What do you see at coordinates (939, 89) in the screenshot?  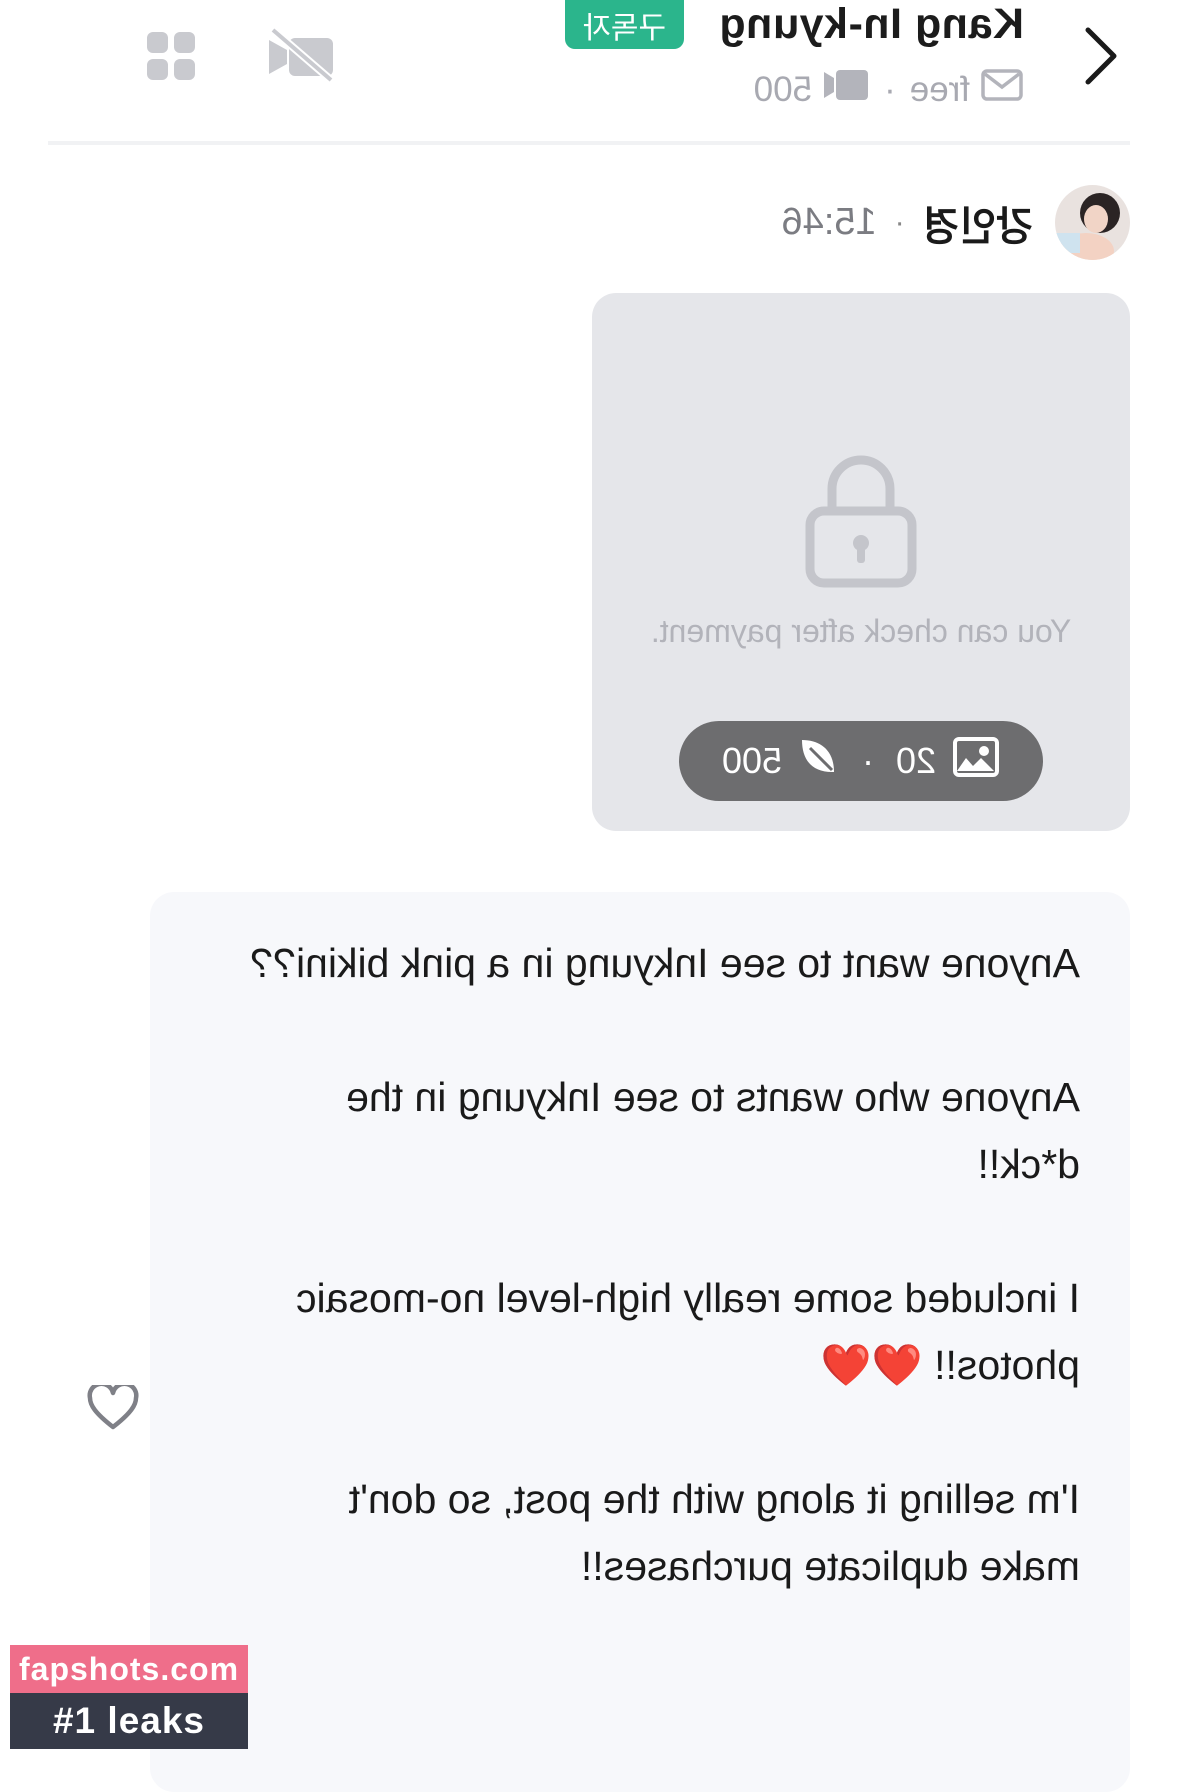 I see `plan-label: free` at bounding box center [939, 89].